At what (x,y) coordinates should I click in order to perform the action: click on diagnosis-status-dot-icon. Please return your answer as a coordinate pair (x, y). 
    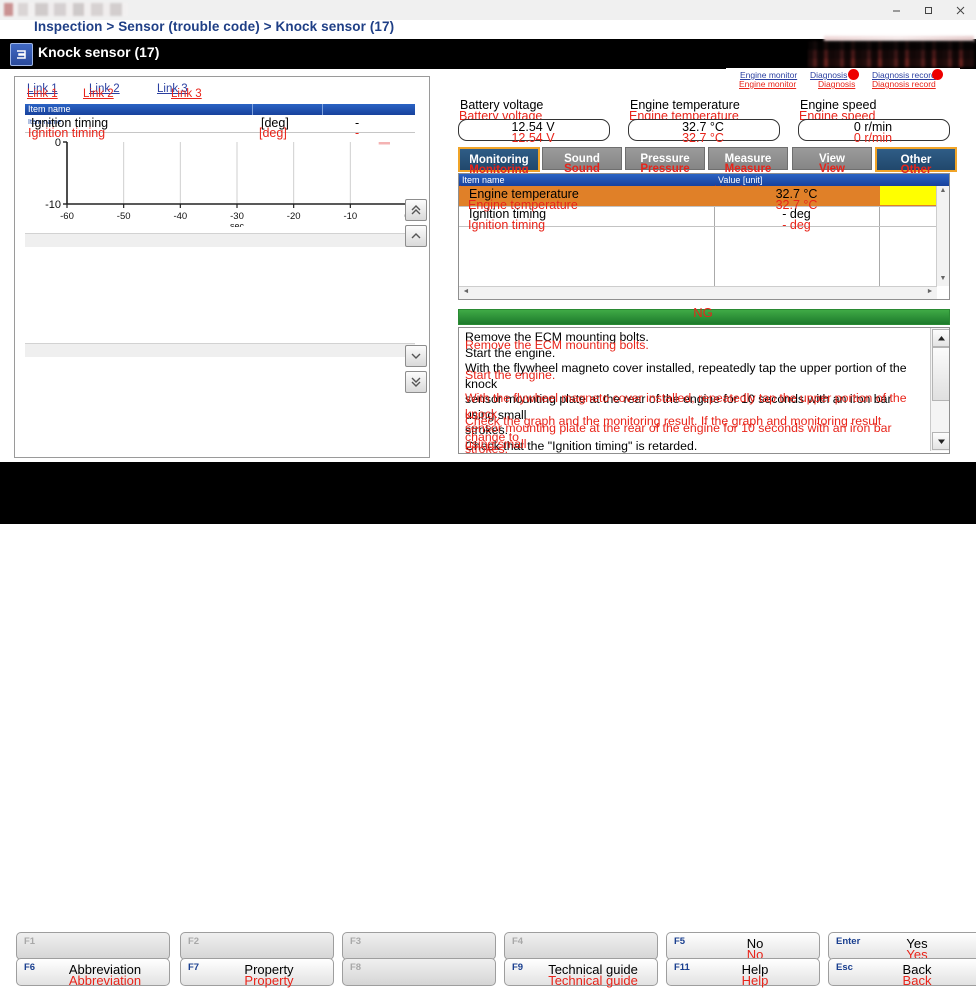
    Looking at the image, I should click on (853, 74).